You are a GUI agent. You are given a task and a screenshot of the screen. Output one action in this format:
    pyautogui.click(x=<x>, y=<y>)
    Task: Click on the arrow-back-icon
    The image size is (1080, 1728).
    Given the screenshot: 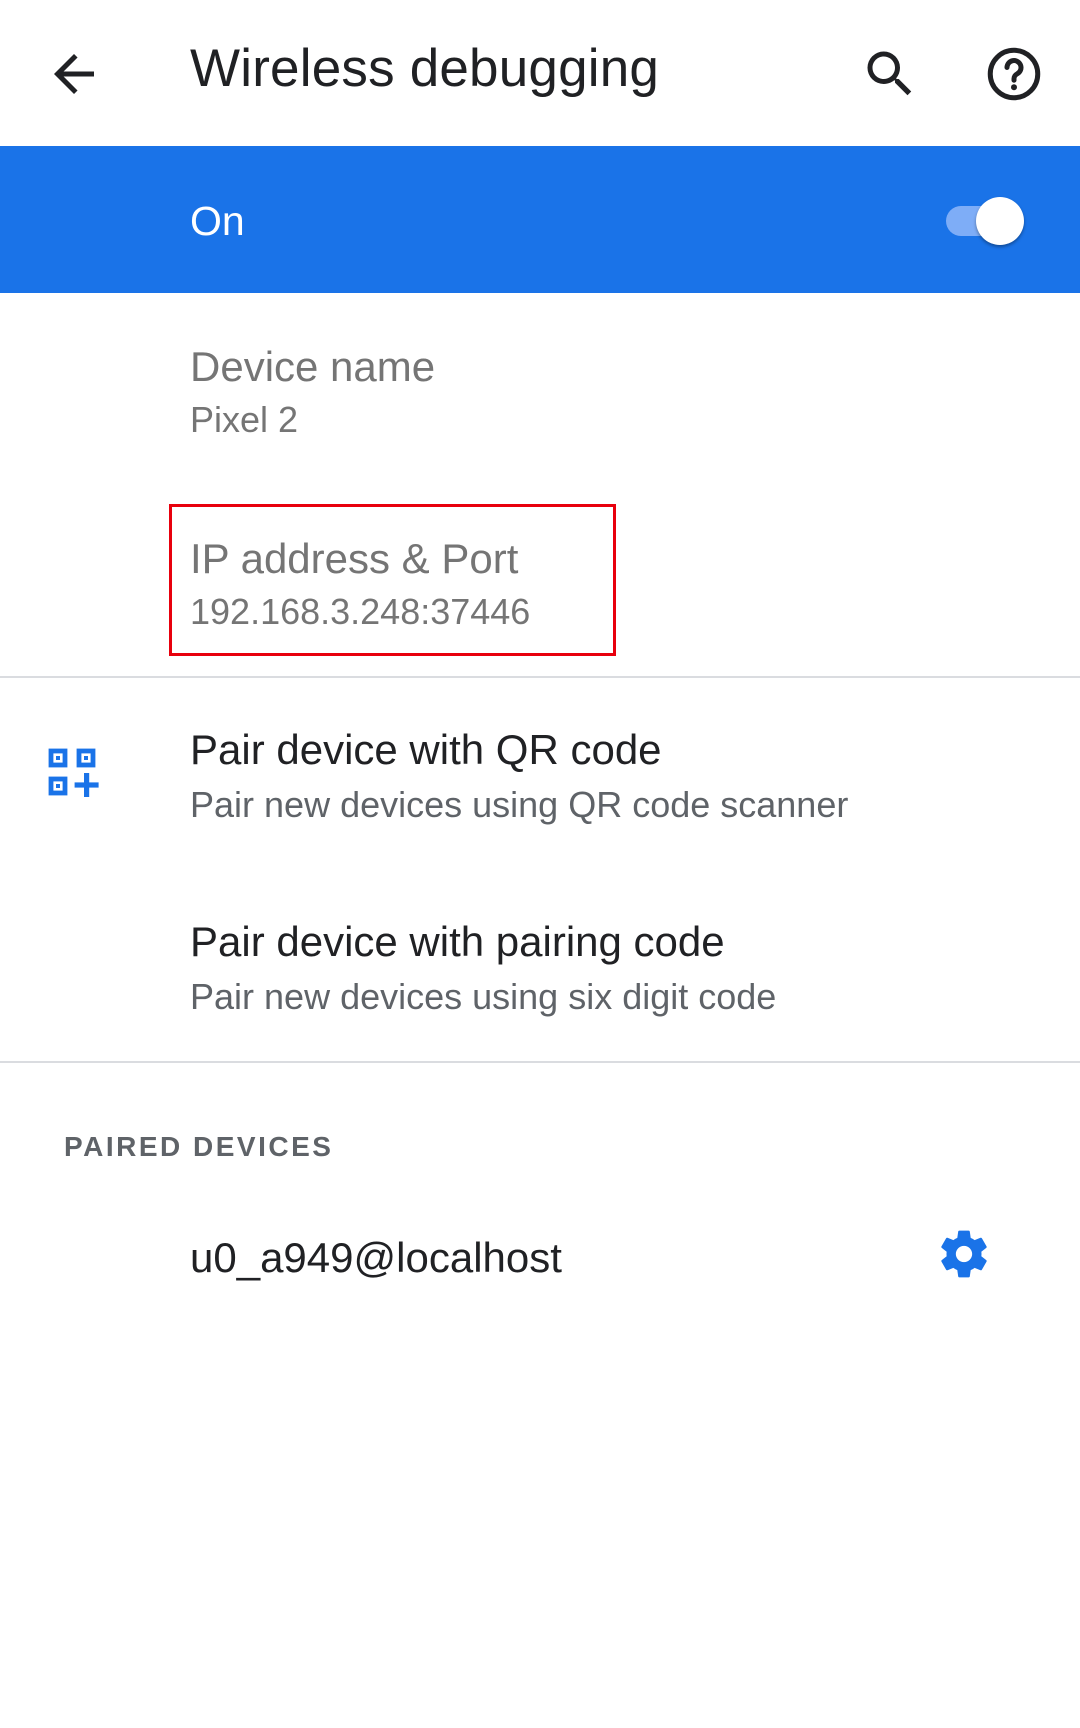 What is the action you would take?
    pyautogui.click(x=74, y=74)
    